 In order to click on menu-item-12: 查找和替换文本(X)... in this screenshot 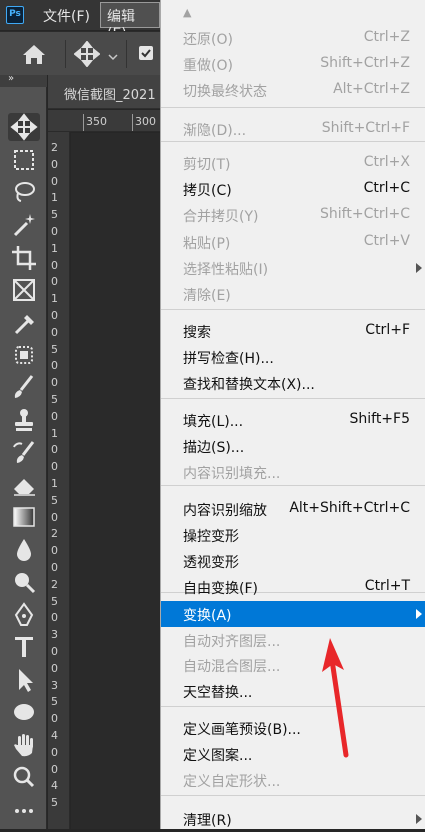, I will do `click(293, 383)`.